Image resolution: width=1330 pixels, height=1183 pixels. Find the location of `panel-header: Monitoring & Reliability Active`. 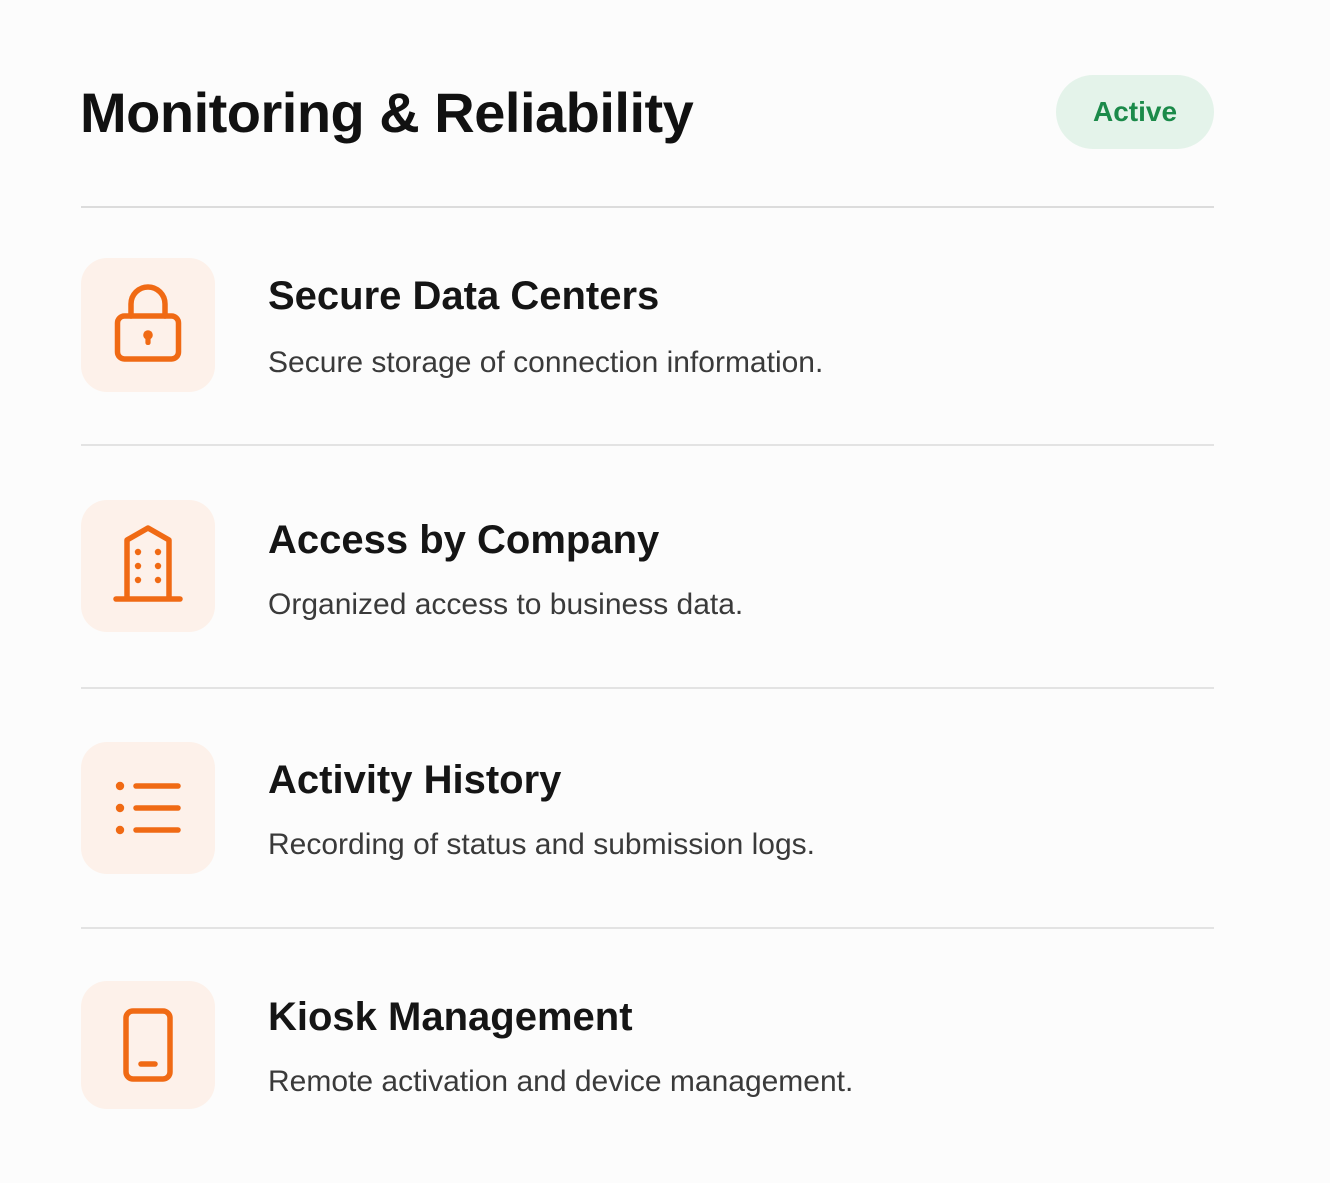

panel-header: Monitoring & Reliability Active is located at coordinates (647, 112).